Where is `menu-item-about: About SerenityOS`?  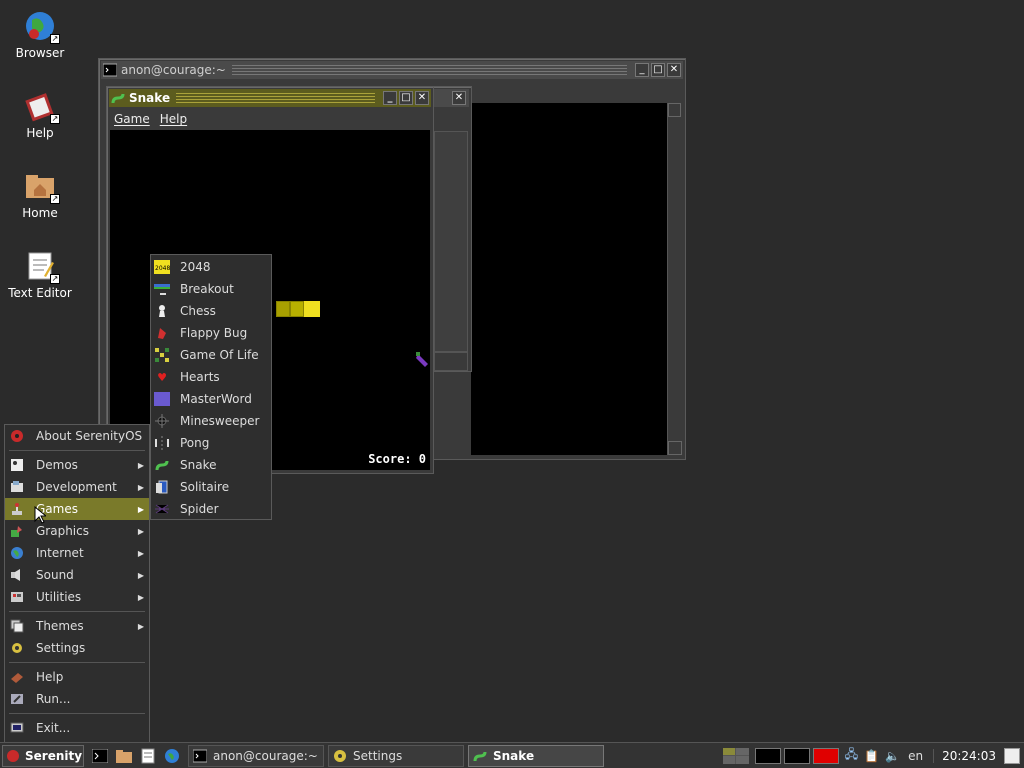 menu-item-about: About SerenityOS is located at coordinates (77, 436).